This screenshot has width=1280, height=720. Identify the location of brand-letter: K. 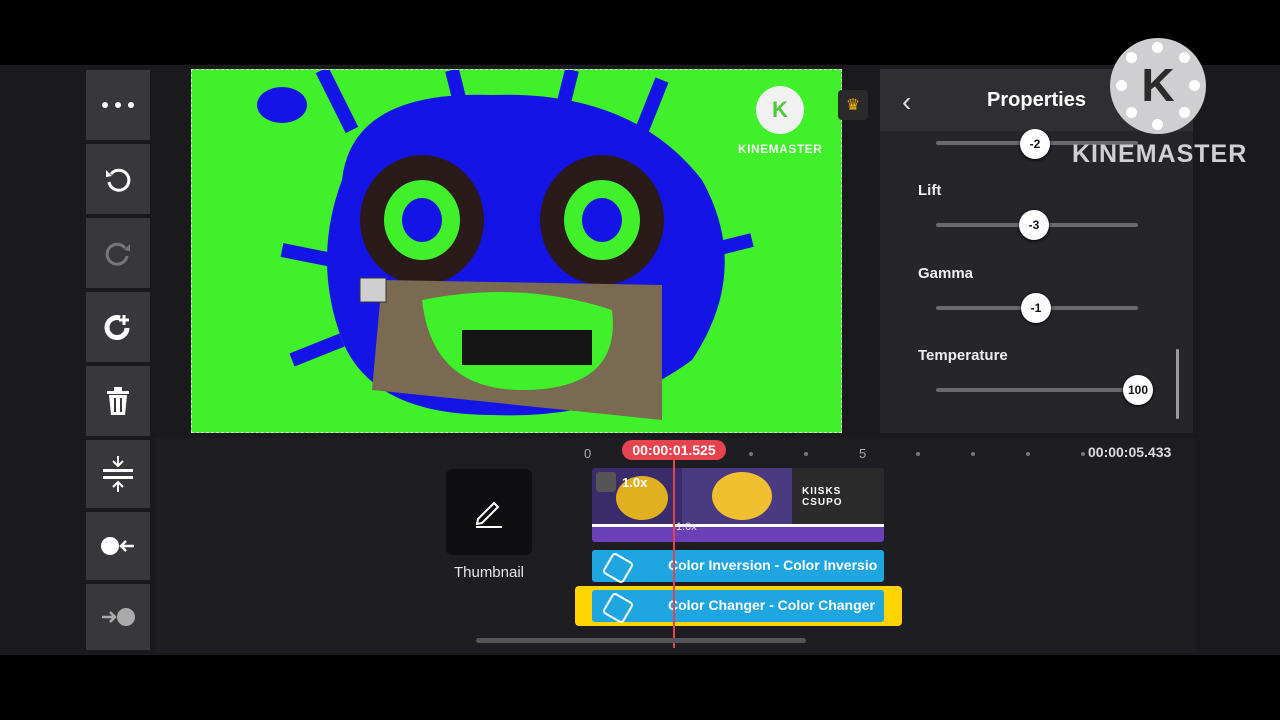
(1158, 85).